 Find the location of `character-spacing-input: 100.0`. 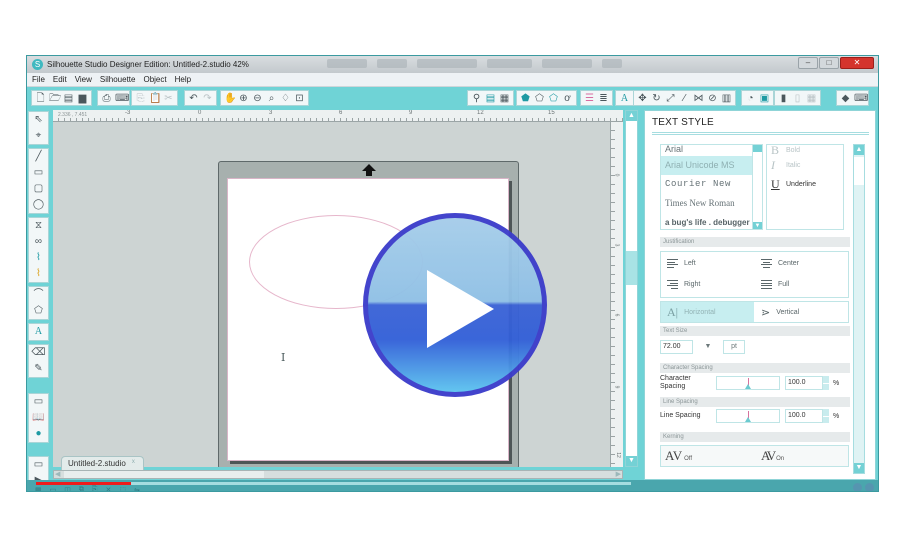

character-spacing-input: 100.0 is located at coordinates (804, 383).